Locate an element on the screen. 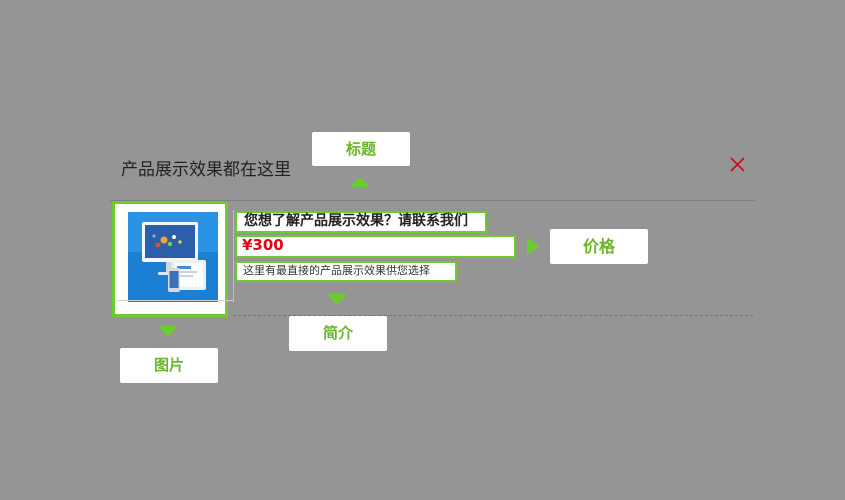  thumbnail-shadow-right is located at coordinates (233, 256).